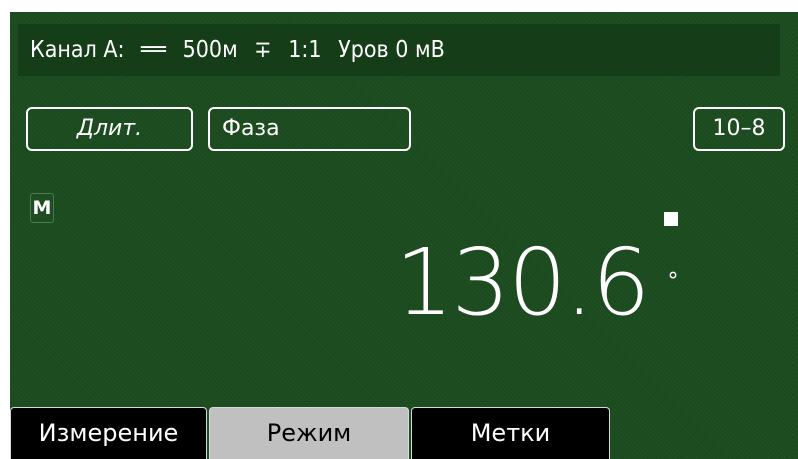  I want to click on channel-status-bar: Канал А: ══ 500м ∓ 1:1 Уров 0 мВ, so click(399, 50).